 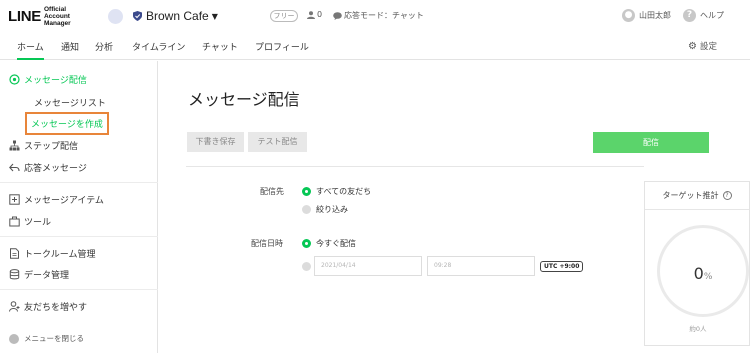 What do you see at coordinates (336, 243) in the screenshot?
I see `radio-label: 今すぐ配信` at bounding box center [336, 243].